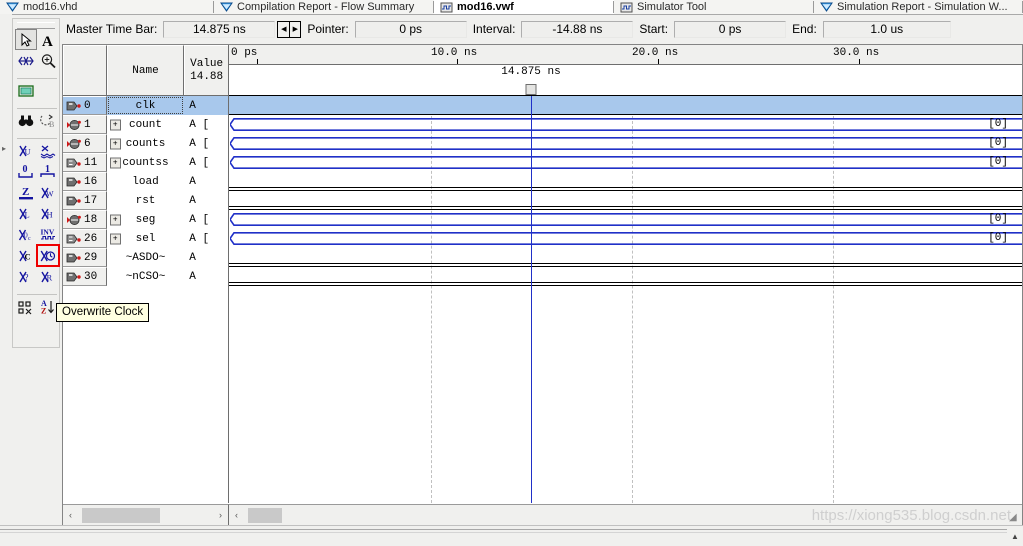 Image resolution: width=1023 pixels, height=546 pixels. Describe the element at coordinates (48, 150) in the screenshot. I see `toolbar-button-forcing-unknown` at that location.